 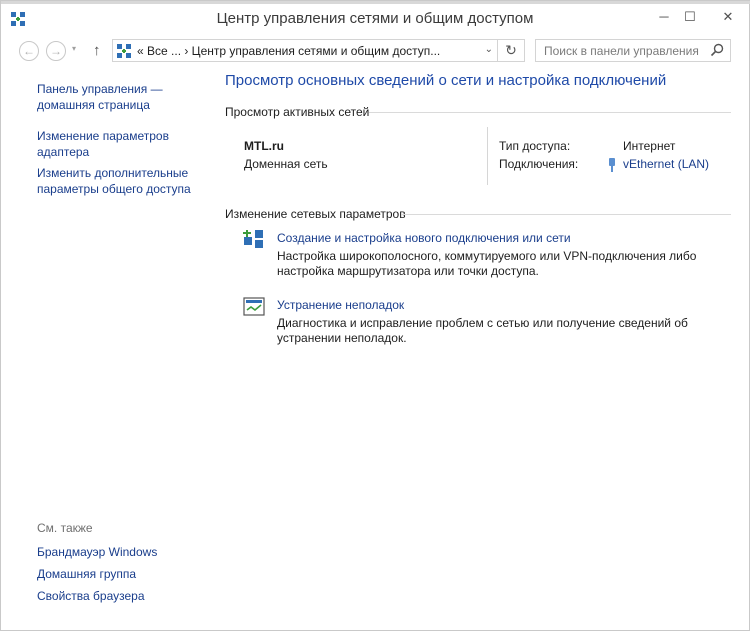 I want to click on active-networks-heading: Просмотр активных сетей, so click(x=297, y=112).